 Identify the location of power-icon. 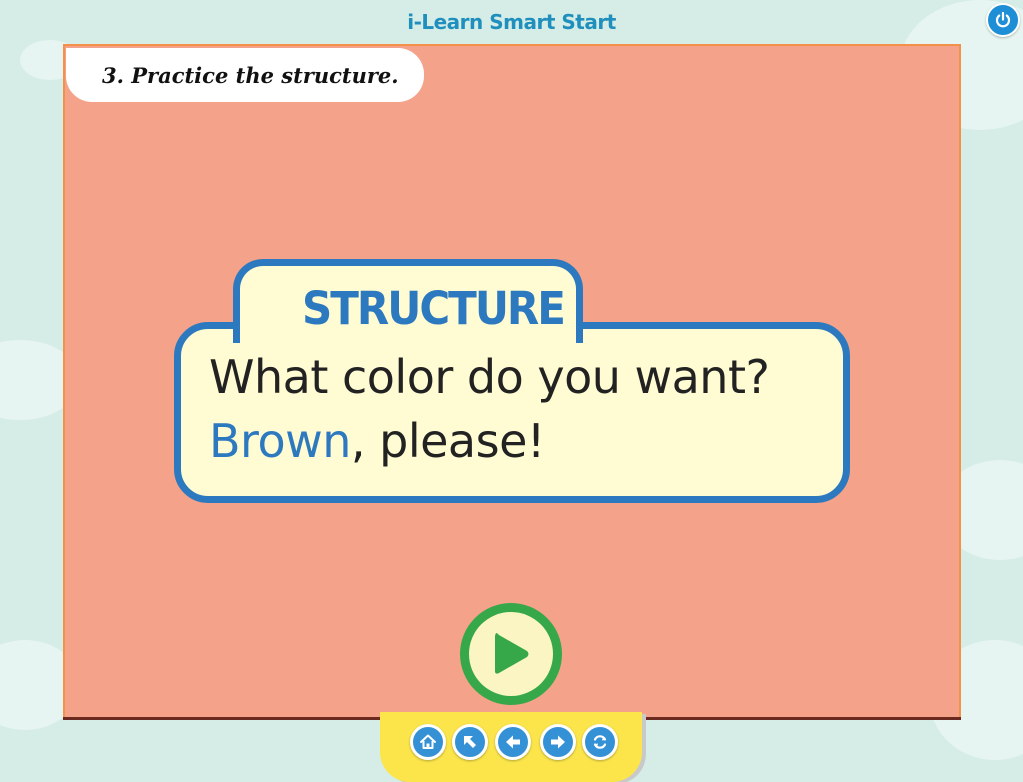
(1003, 19).